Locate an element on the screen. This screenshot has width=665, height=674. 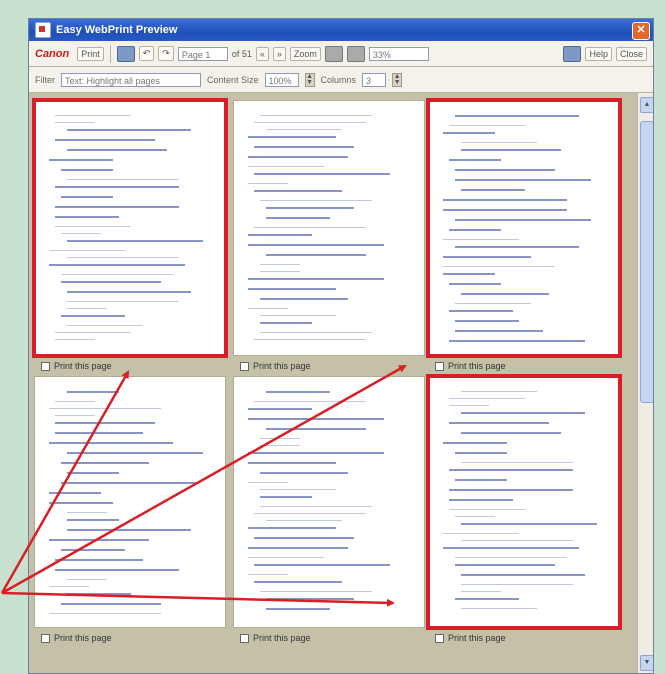
toolbar-right: Help Close is located at coordinates (608, 53).